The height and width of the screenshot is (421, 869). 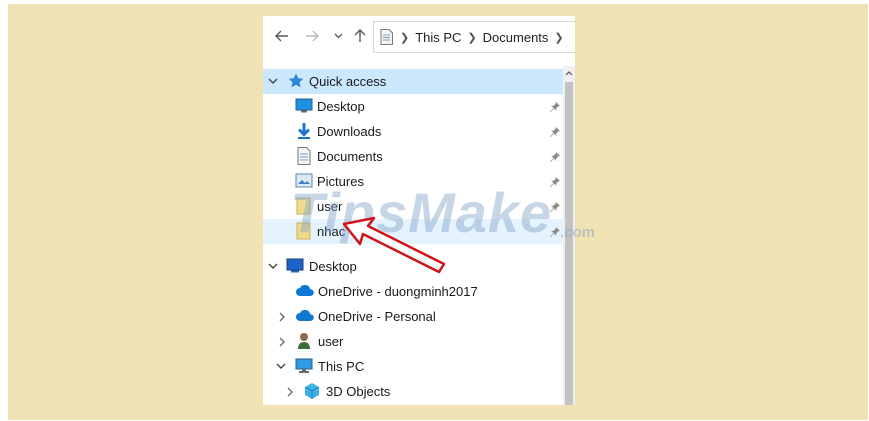 What do you see at coordinates (304, 367) in the screenshot?
I see `computer-icon` at bounding box center [304, 367].